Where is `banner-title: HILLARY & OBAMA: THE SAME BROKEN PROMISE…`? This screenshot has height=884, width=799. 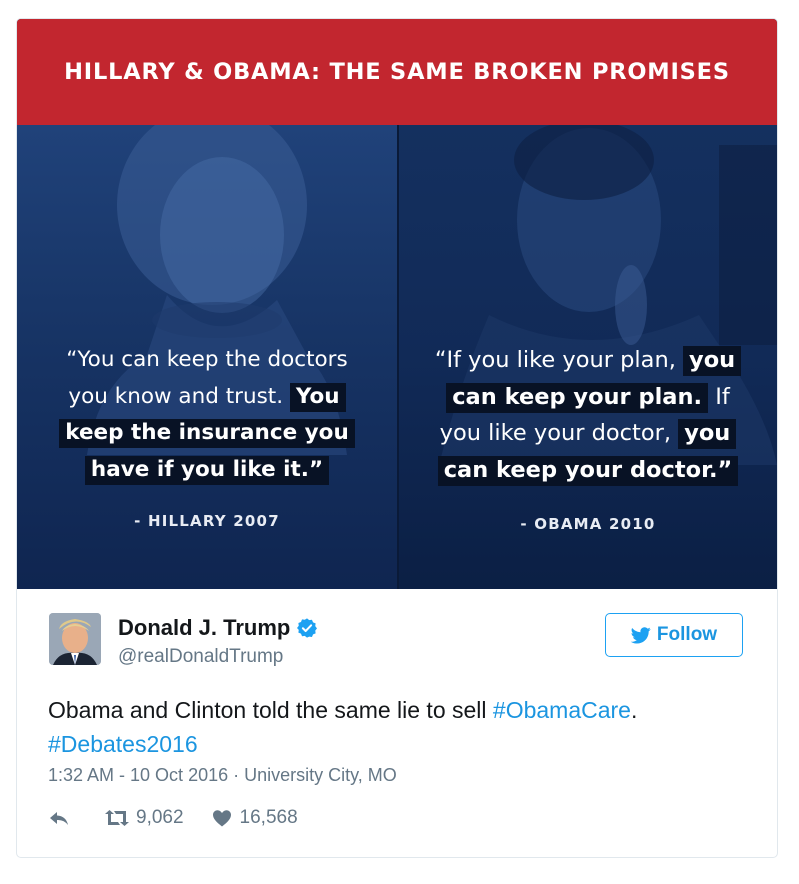
banner-title: HILLARY & OBAMA: THE SAME BROKEN PROMISE… is located at coordinates (397, 72).